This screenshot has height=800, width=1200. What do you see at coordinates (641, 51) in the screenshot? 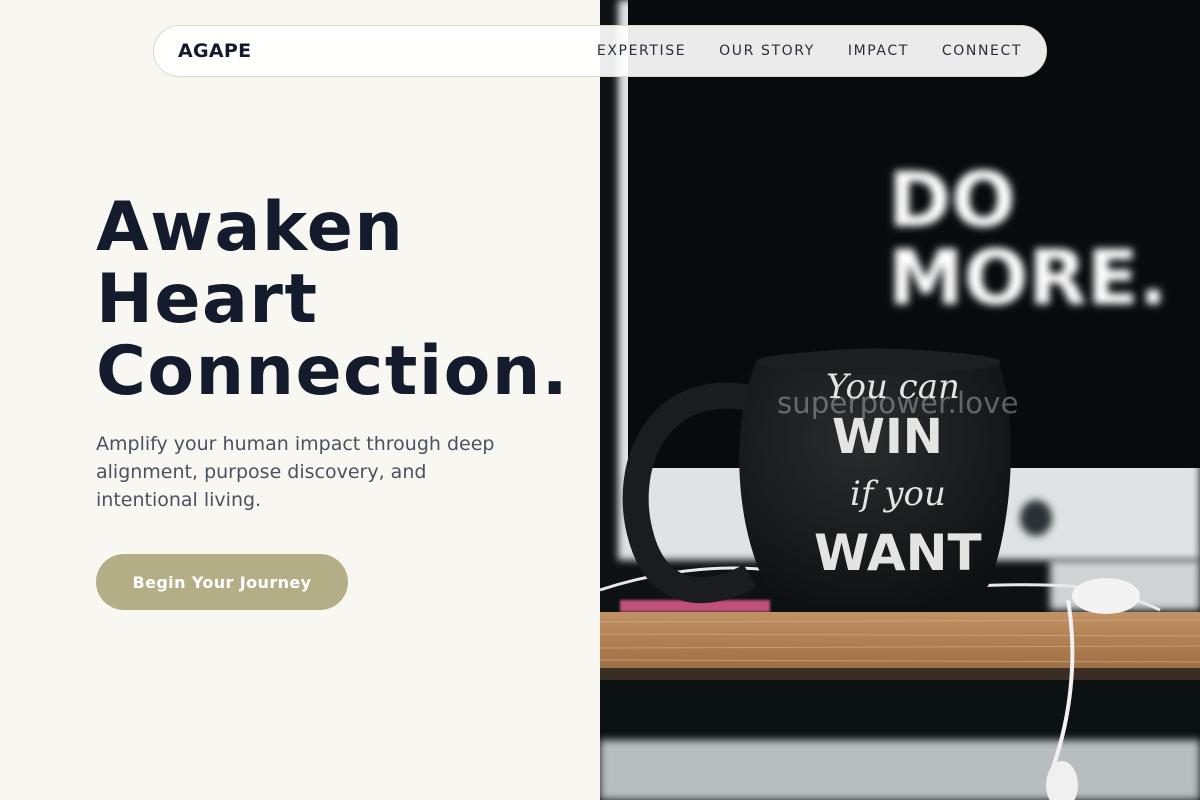
I see `nav-link-expertise: EXPERTISE` at bounding box center [641, 51].